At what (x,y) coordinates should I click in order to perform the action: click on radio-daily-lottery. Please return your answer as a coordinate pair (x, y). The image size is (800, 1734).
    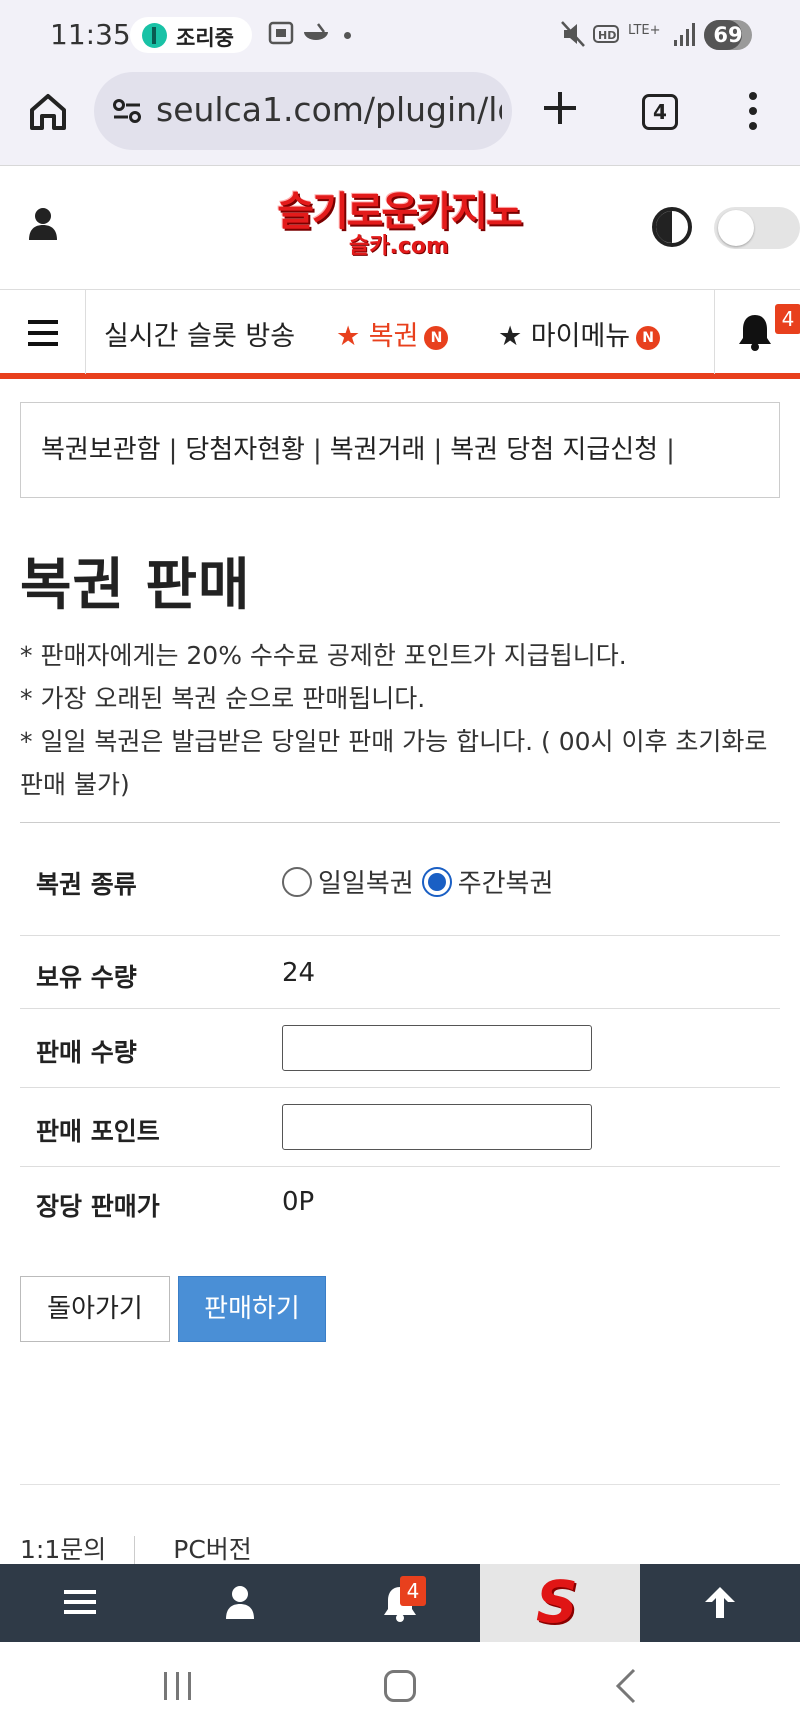
    Looking at the image, I should click on (297, 881).